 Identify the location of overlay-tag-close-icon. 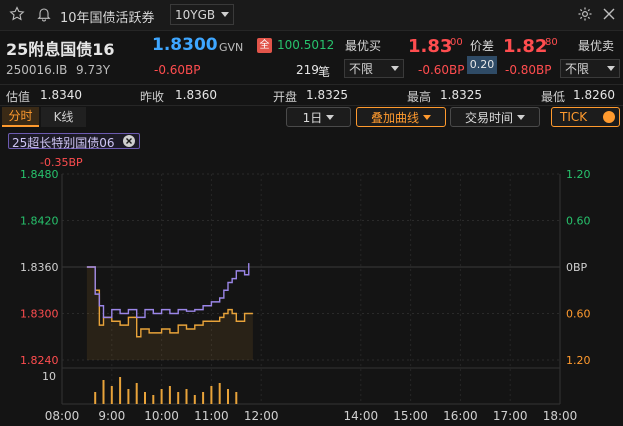
(129, 141).